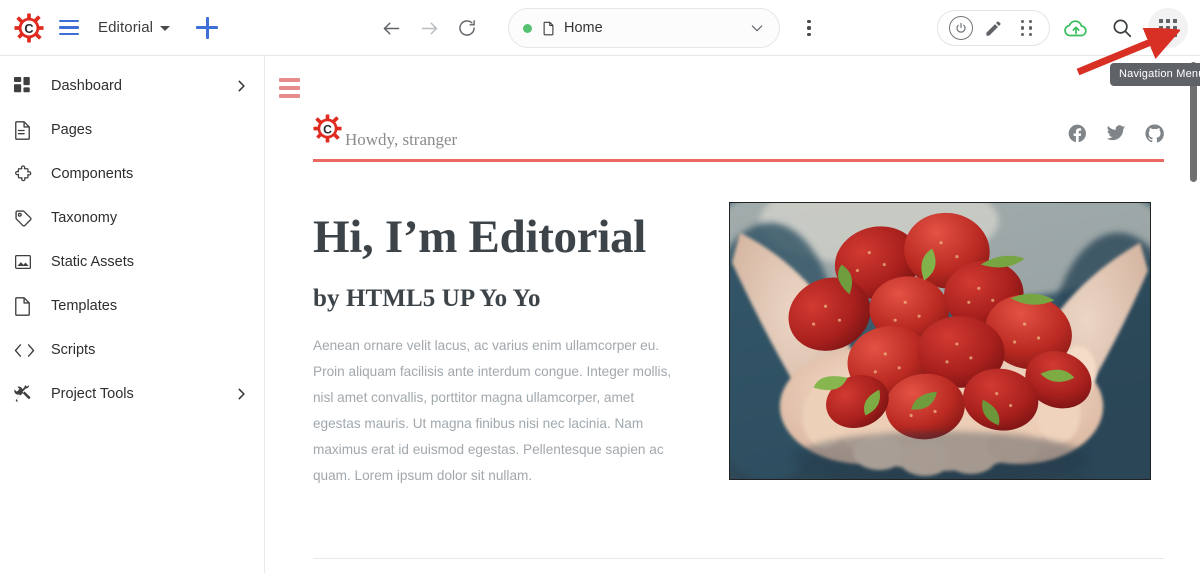  I want to click on address-bar-label: Home, so click(583, 28).